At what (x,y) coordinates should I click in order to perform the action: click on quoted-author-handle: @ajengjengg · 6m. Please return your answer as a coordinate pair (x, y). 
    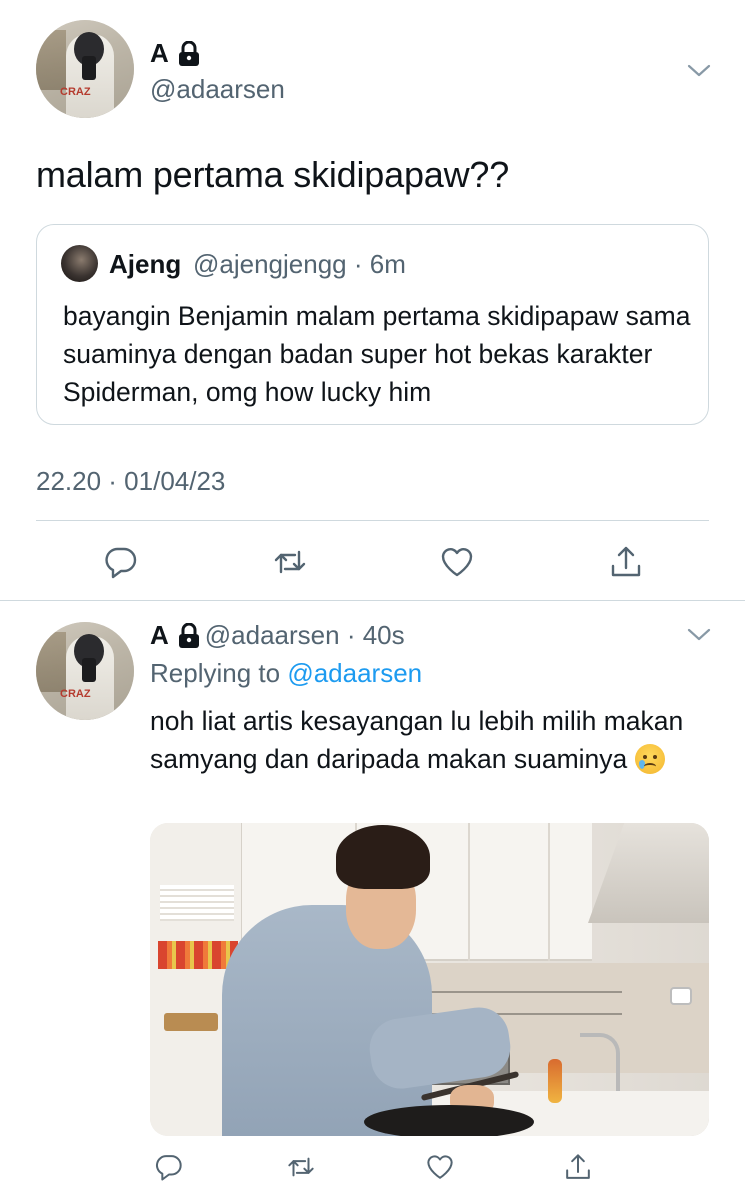
    Looking at the image, I should click on (299, 264).